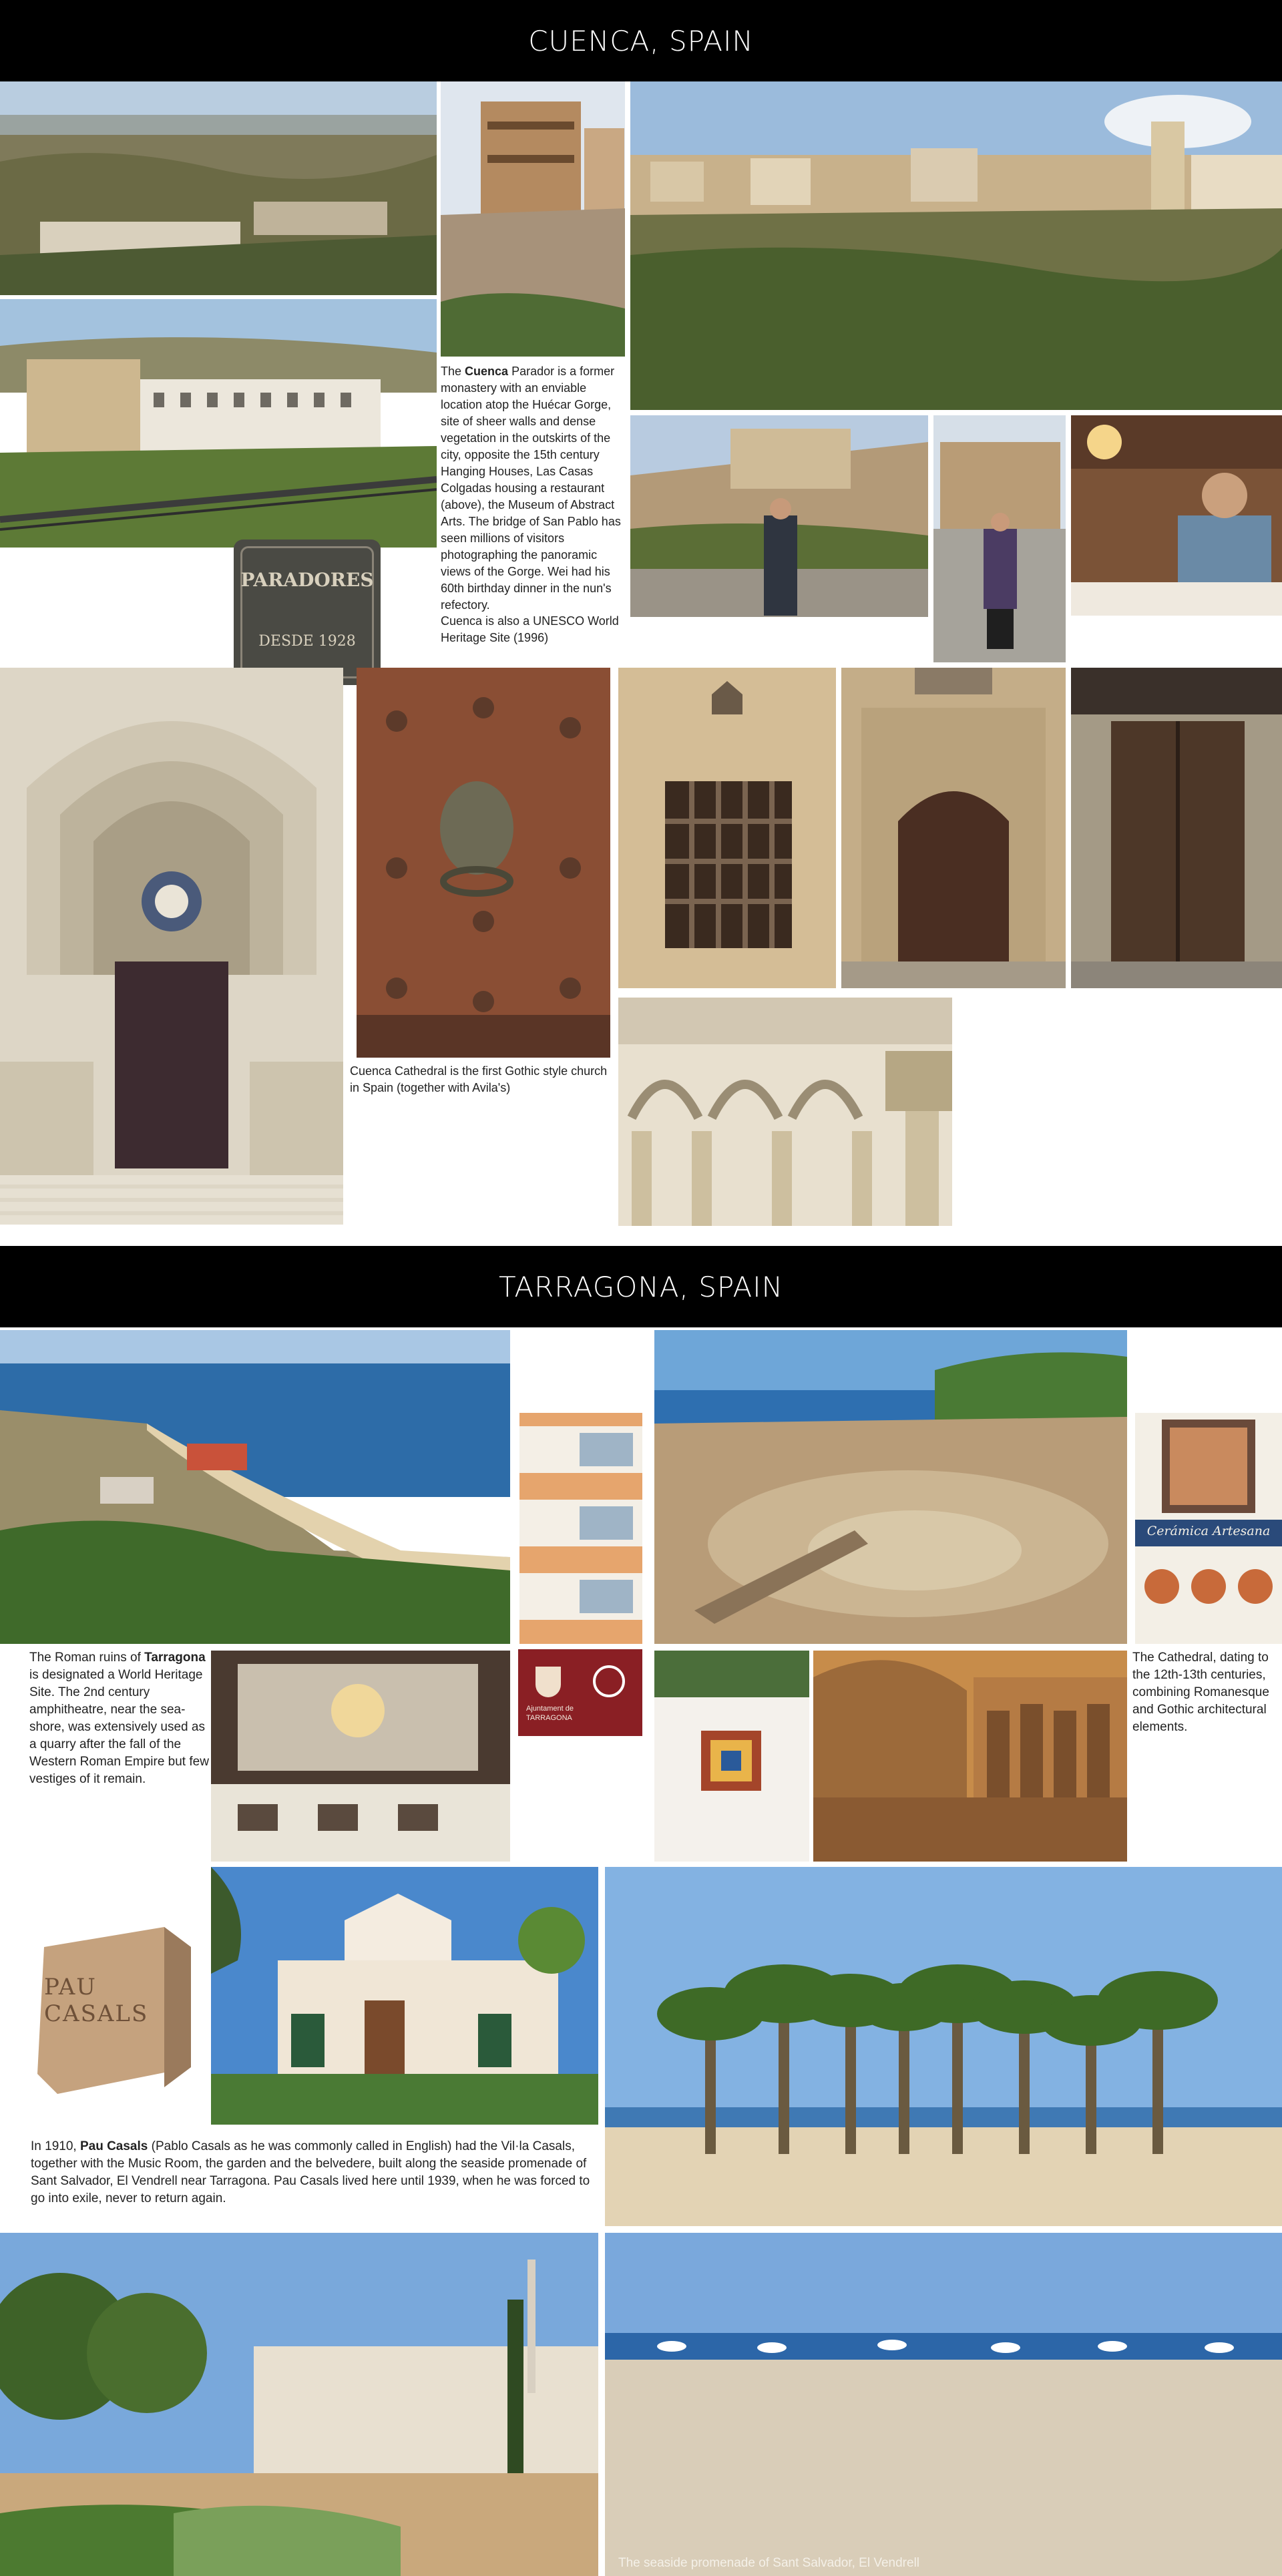  Describe the element at coordinates (549, 1718) in the screenshot. I see `ajuntament-line-2: TARRAGONA` at that location.